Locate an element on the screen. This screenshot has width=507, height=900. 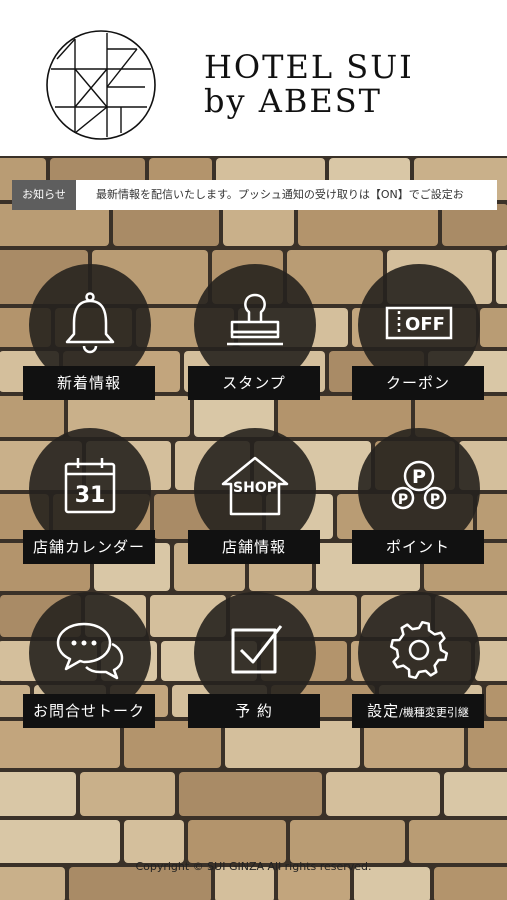
settings-label-sub: /機種変更引継 is located at coordinates (434, 712).